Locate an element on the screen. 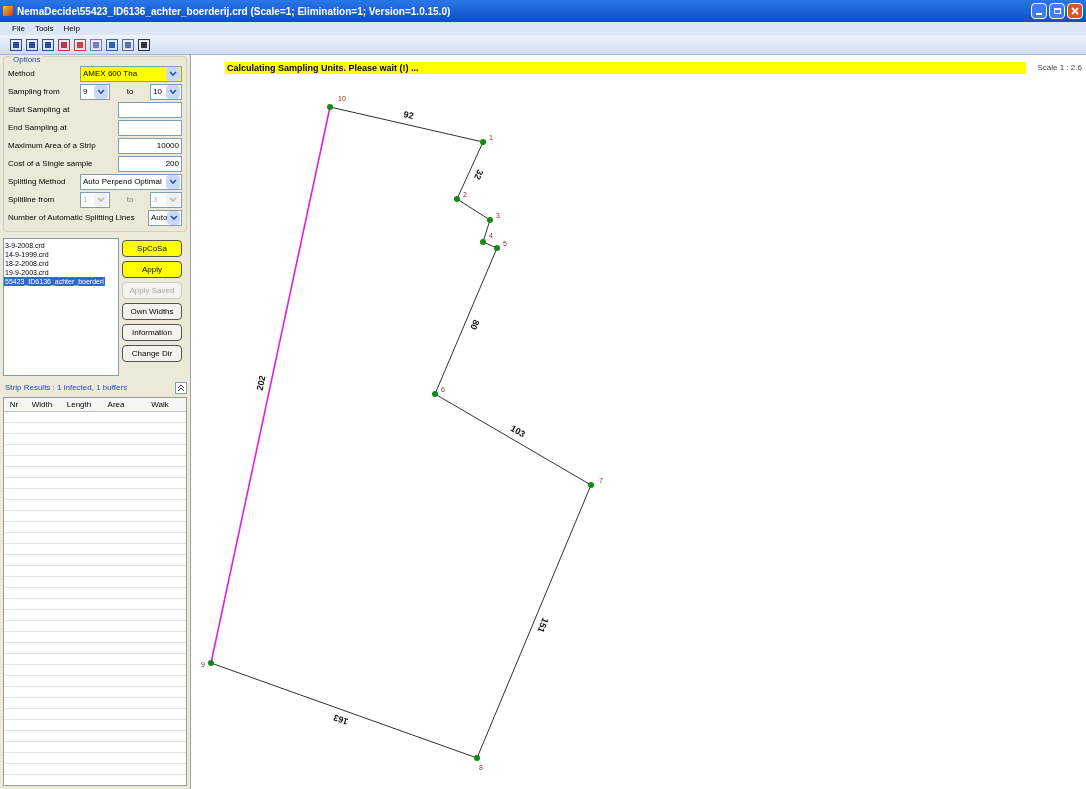  double-chevron-up-icon is located at coordinates (181, 388).